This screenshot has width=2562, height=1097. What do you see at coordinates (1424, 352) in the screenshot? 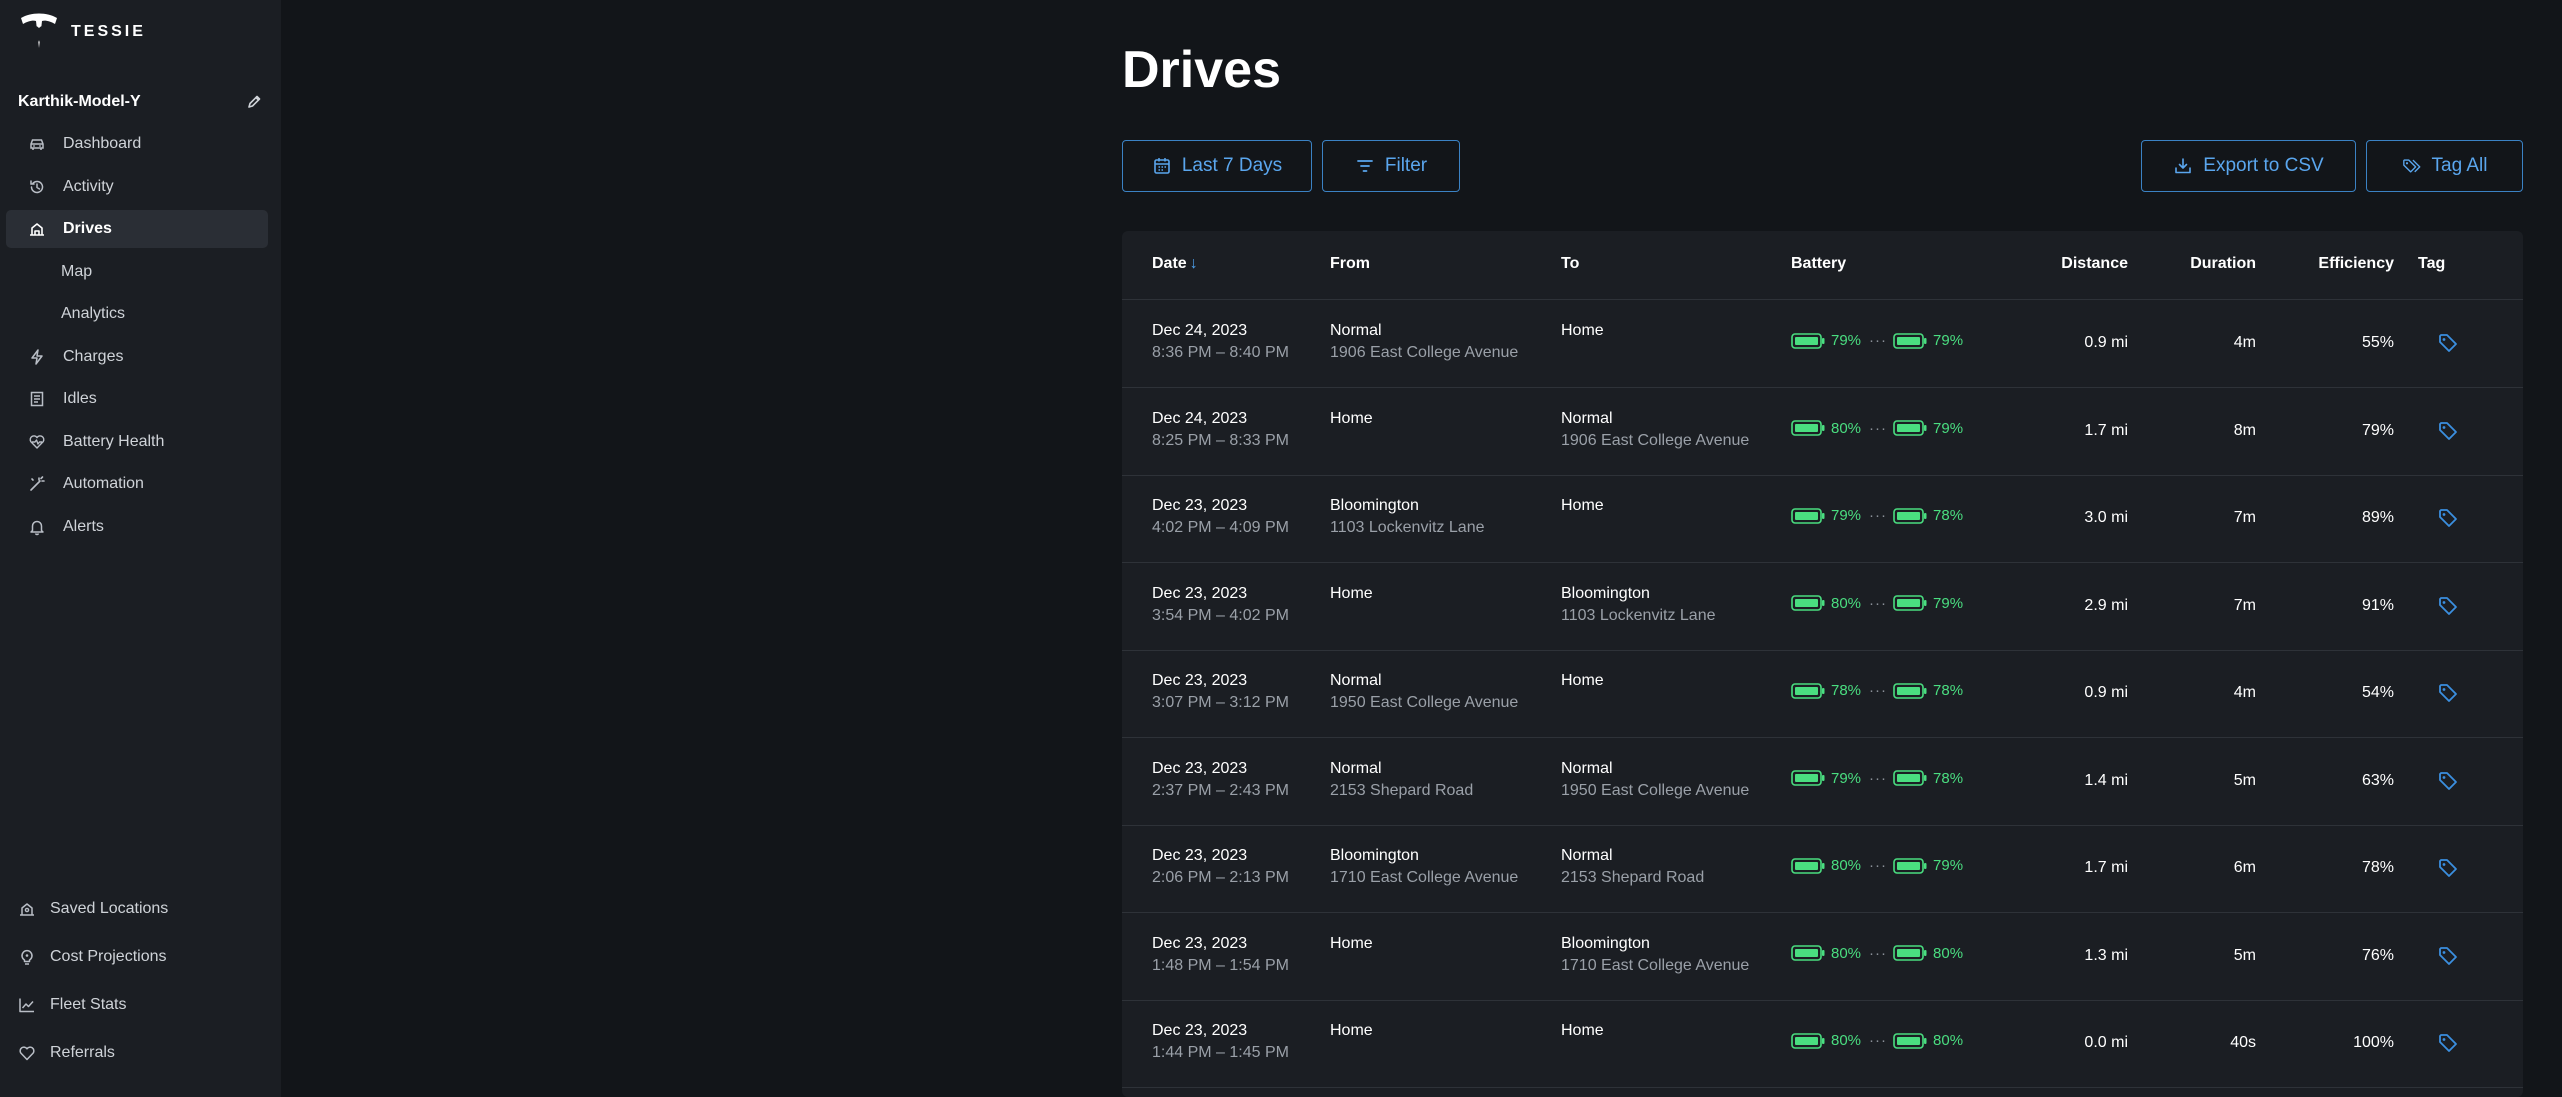
I see `from-address: 1906 East College Avenue` at bounding box center [1424, 352].